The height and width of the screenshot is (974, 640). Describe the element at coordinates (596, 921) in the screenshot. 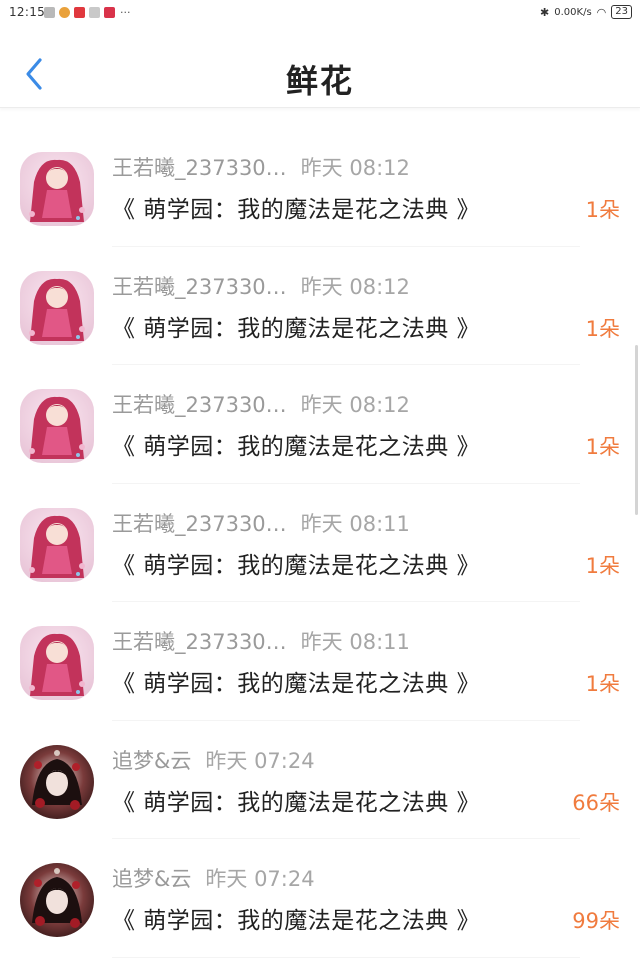

I see `flower-quantity: 99朵` at that location.